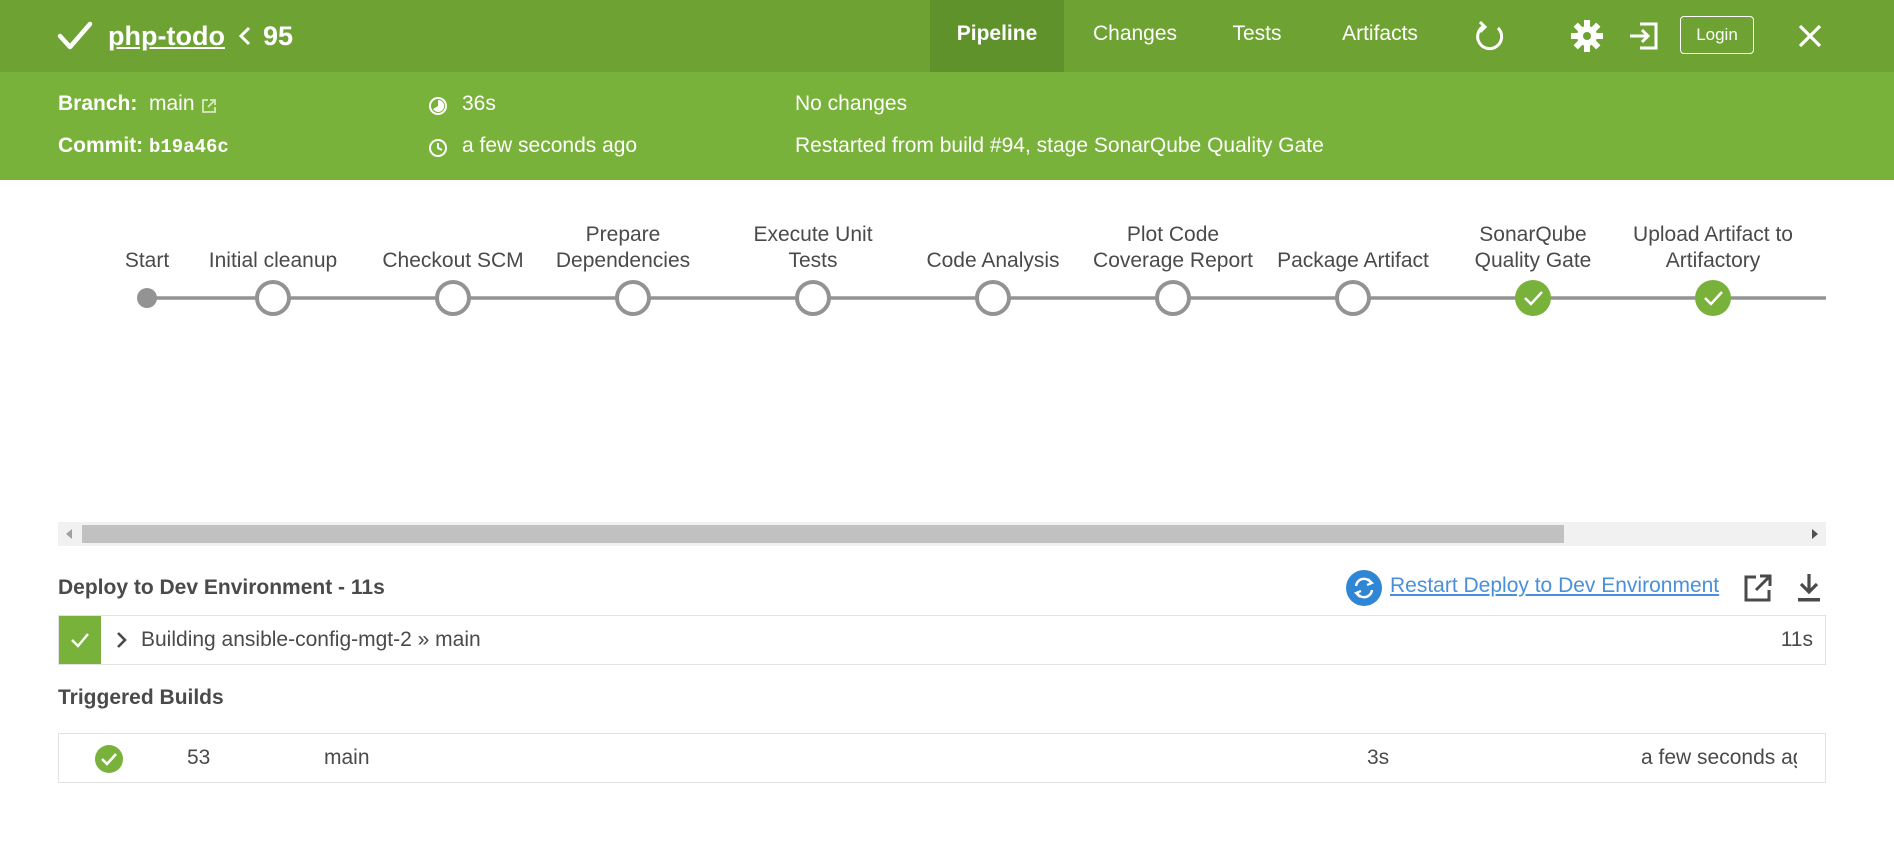 This screenshot has height=853, width=1894. I want to click on scrollbar-thumb, so click(823, 534).